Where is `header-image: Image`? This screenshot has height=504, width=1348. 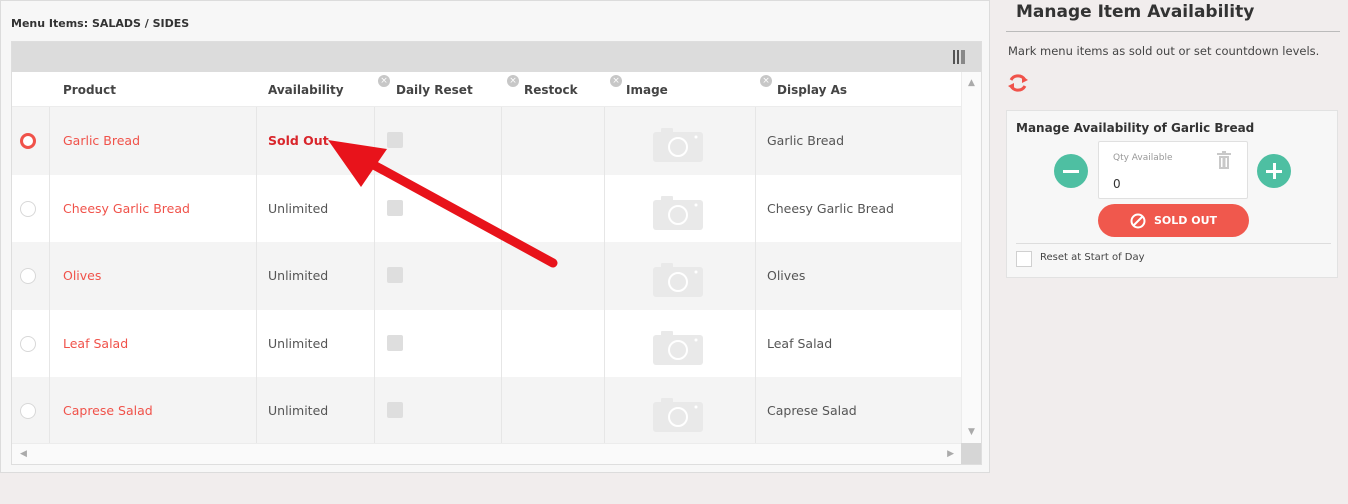 header-image: Image is located at coordinates (647, 89).